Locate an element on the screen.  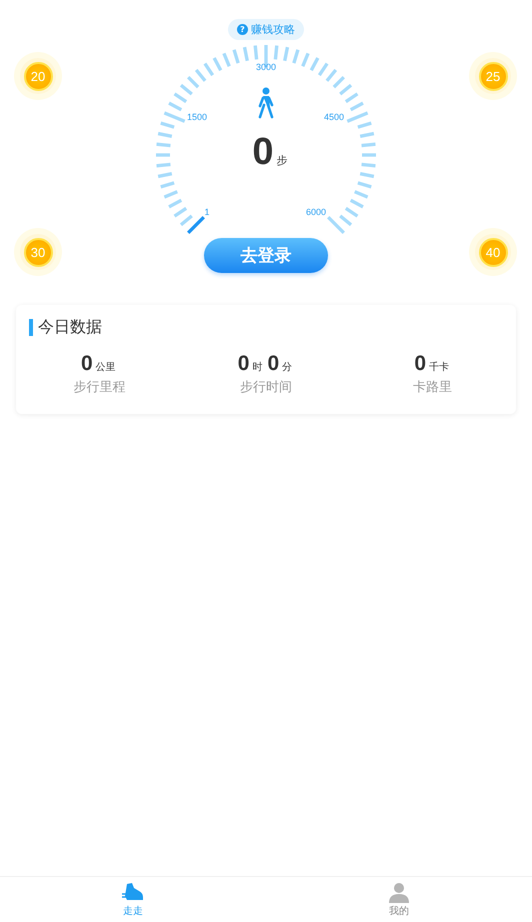
tab-item: 我的 is located at coordinates (399, 899).